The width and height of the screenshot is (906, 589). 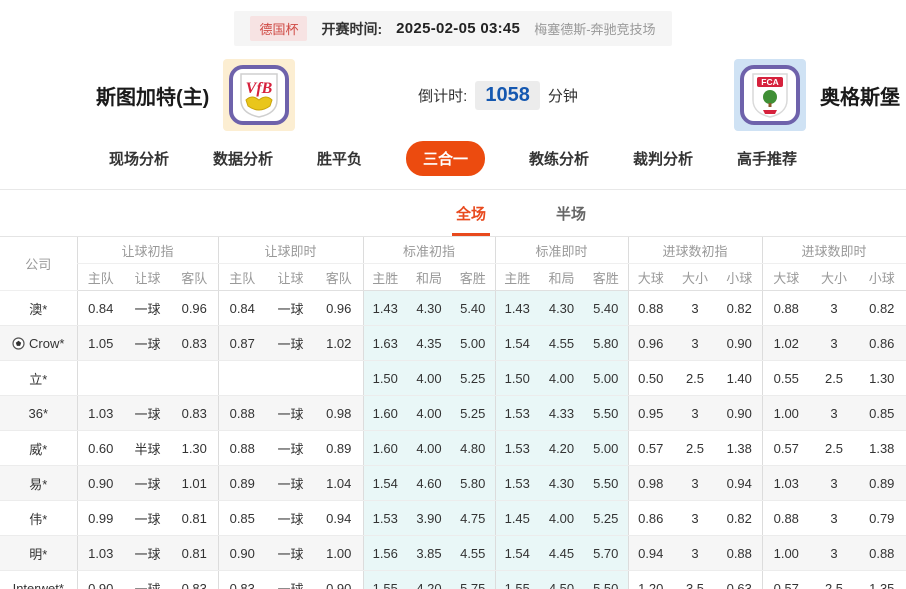 I want to click on odds-cell: 0.79, so click(x=882, y=518).